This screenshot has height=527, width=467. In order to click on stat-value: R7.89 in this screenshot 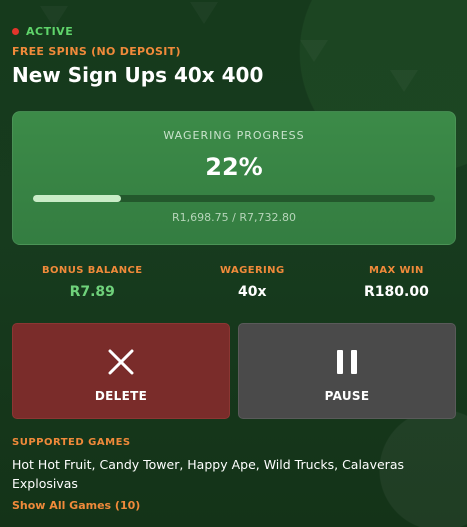, I will do `click(92, 292)`.